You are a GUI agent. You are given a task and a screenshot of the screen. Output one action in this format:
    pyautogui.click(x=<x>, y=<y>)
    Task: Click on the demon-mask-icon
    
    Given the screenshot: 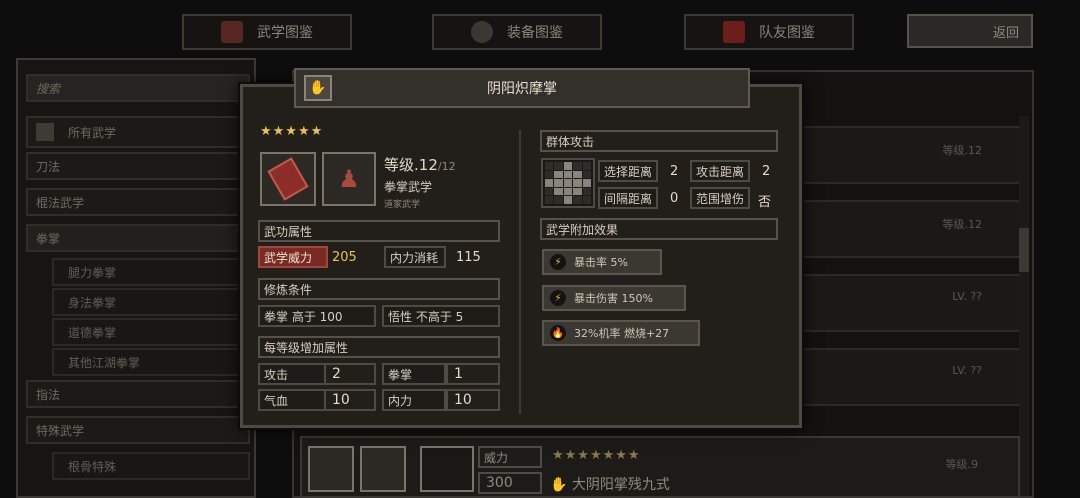 What is the action you would take?
    pyautogui.click(x=734, y=32)
    